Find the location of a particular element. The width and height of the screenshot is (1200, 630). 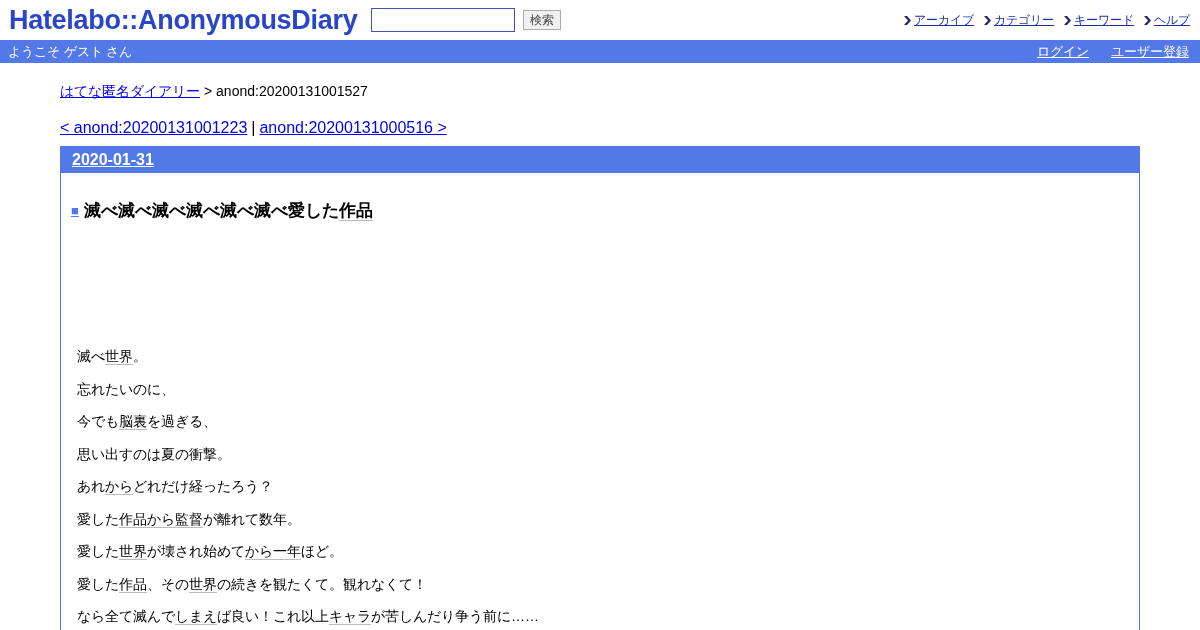

body-paragraph: 愛した世界が壊され始めてから一年ほど。 is located at coordinates (210, 551).